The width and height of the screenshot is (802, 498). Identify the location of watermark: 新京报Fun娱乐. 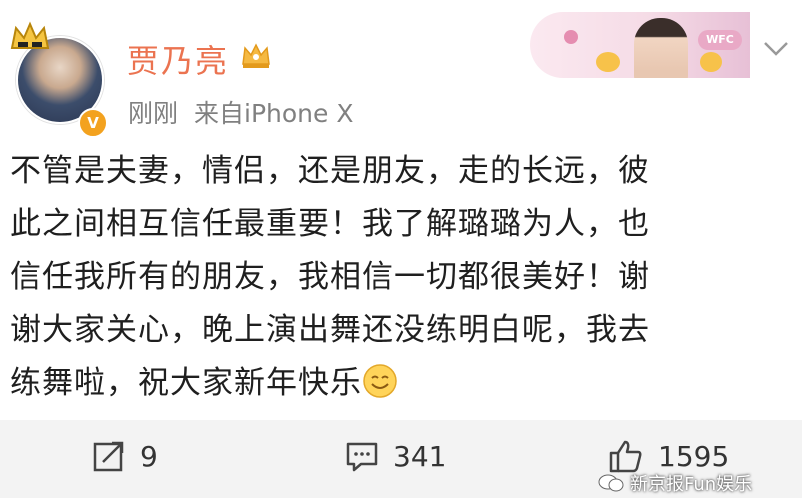
(675, 483).